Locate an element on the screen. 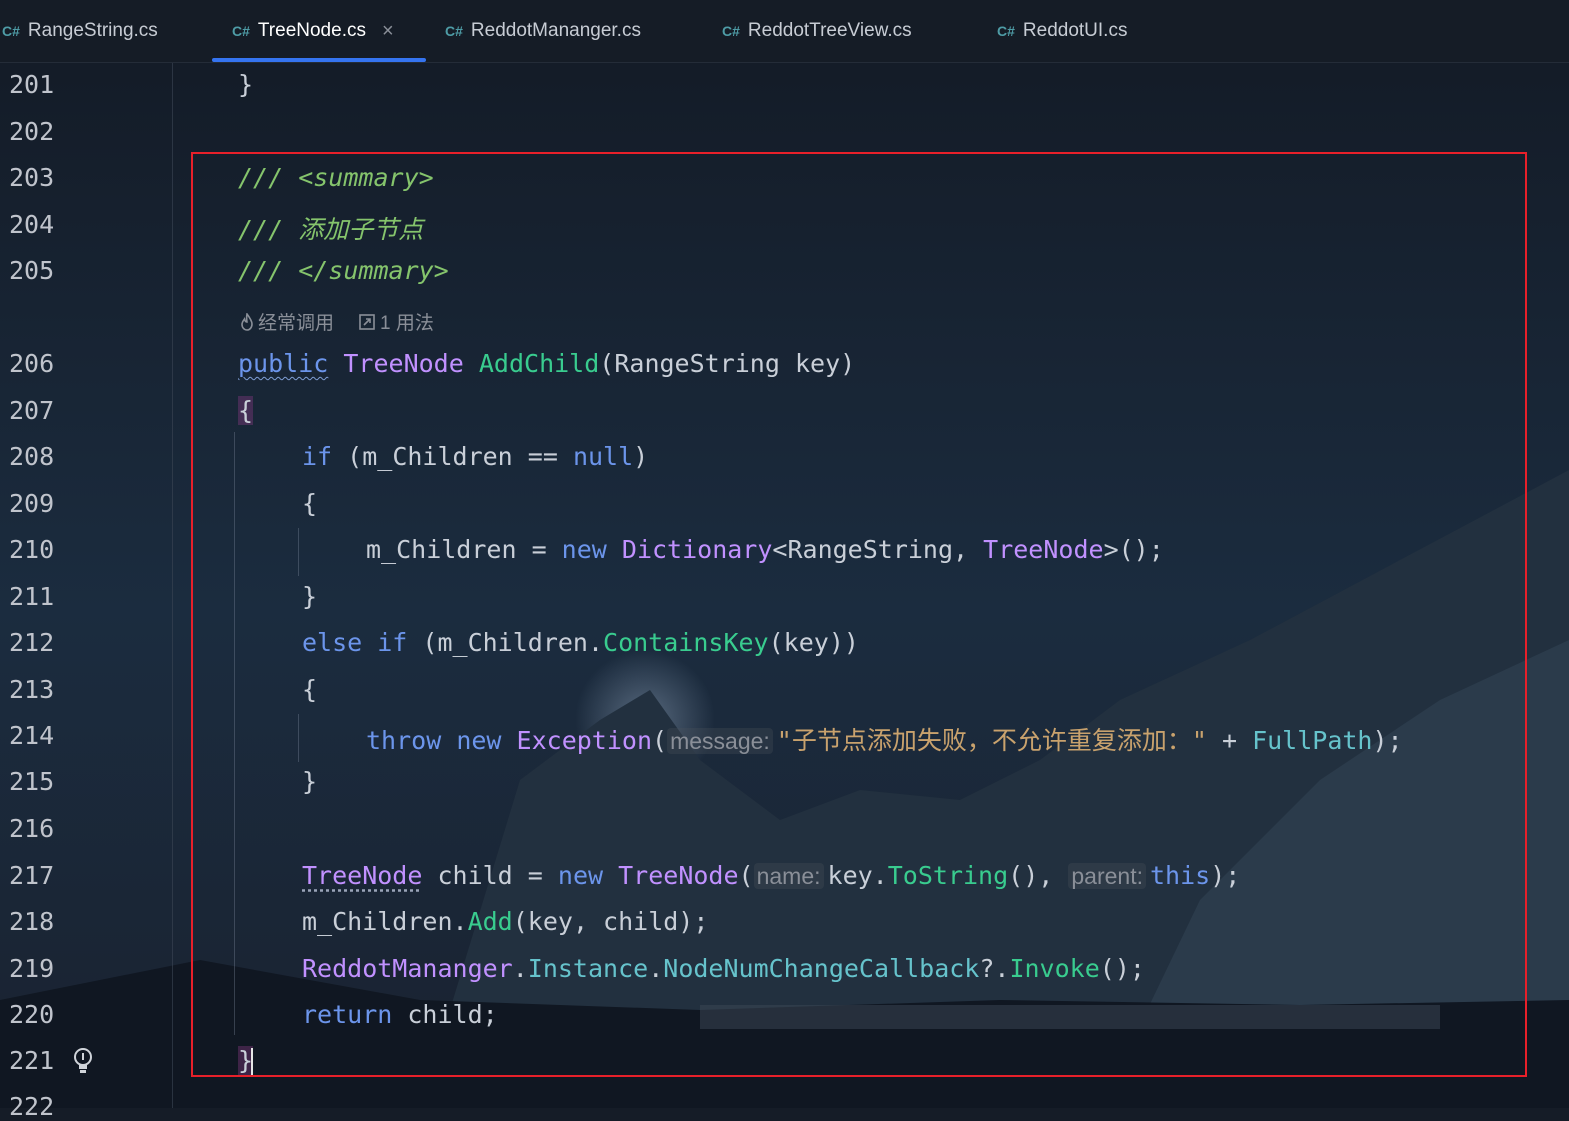 This screenshot has width=1569, height=1121. tab-label: ReddotTreeView.cs is located at coordinates (829, 30).